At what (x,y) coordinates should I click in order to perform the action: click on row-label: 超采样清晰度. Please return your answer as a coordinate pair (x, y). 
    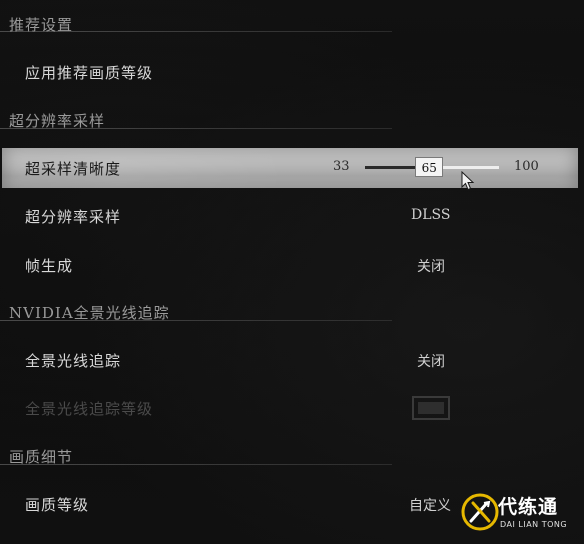
    Looking at the image, I should click on (73, 169).